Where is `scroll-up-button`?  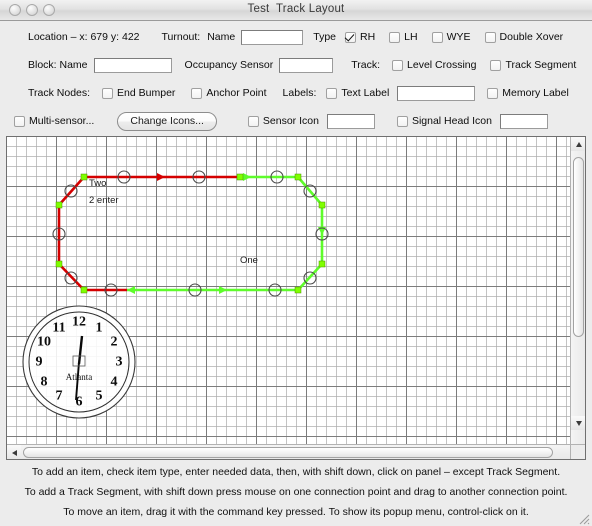 scroll-up-button is located at coordinates (578, 144).